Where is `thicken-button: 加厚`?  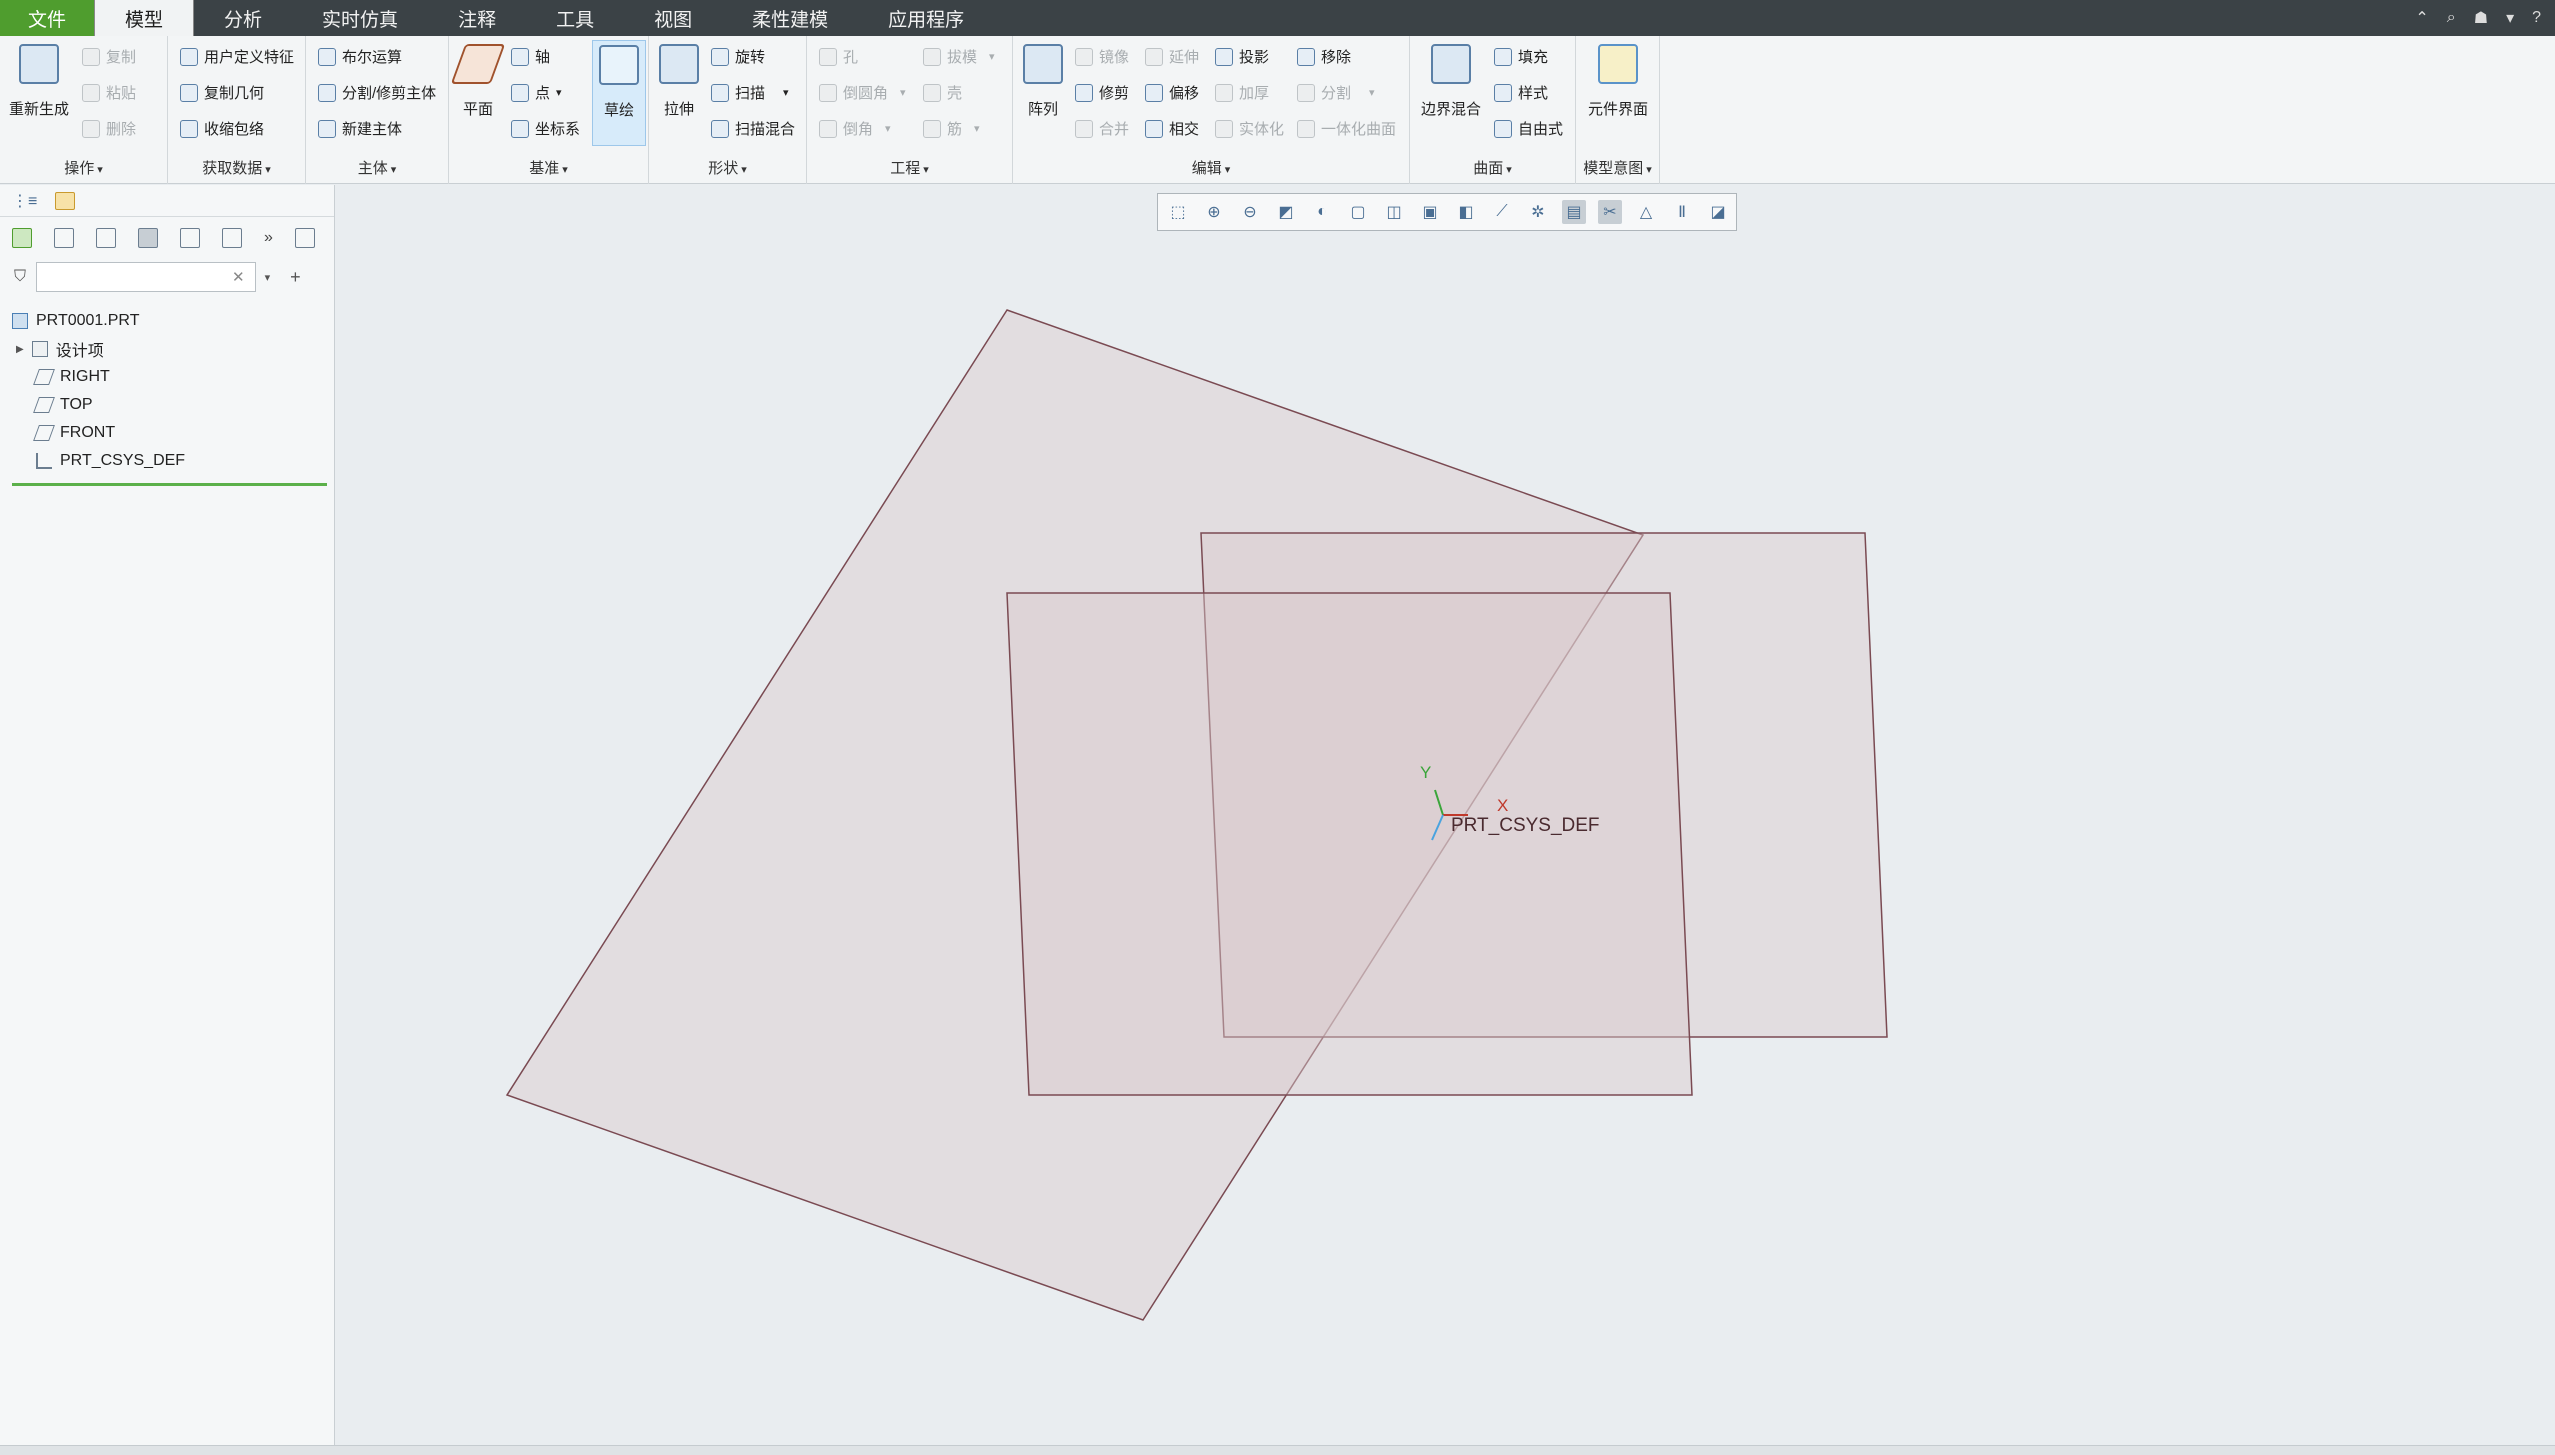
thicken-button: 加厚 is located at coordinates (1242, 92).